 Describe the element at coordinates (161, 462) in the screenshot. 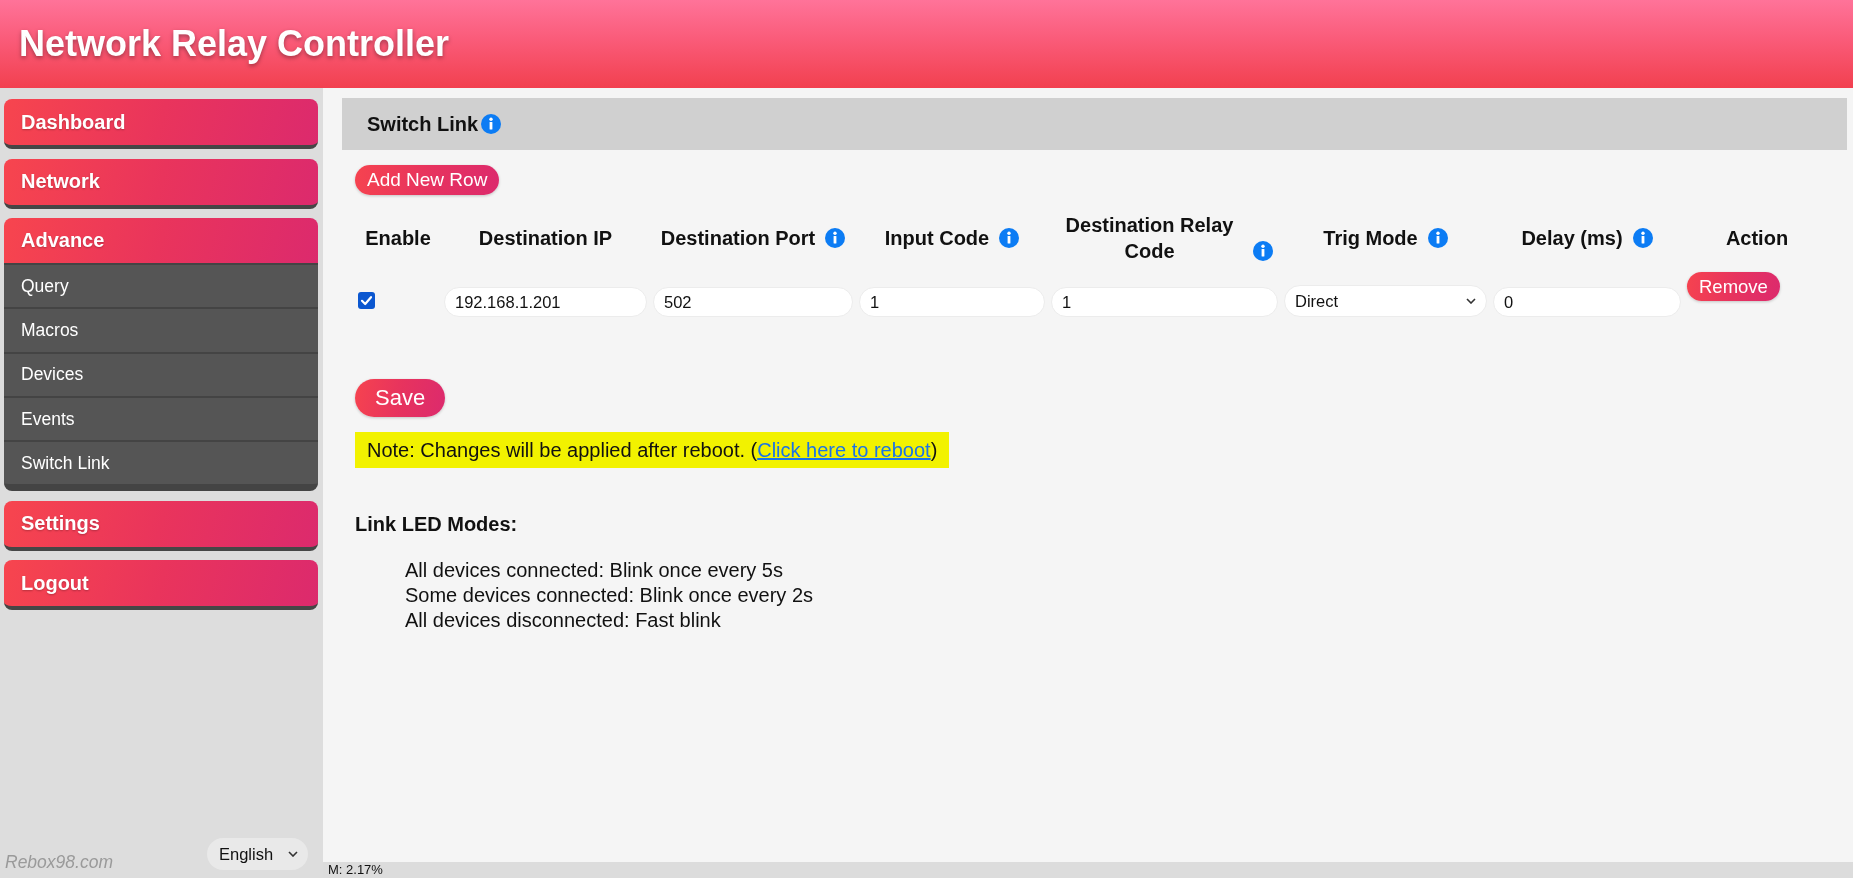

I see `submenu-item: Switch Link` at that location.